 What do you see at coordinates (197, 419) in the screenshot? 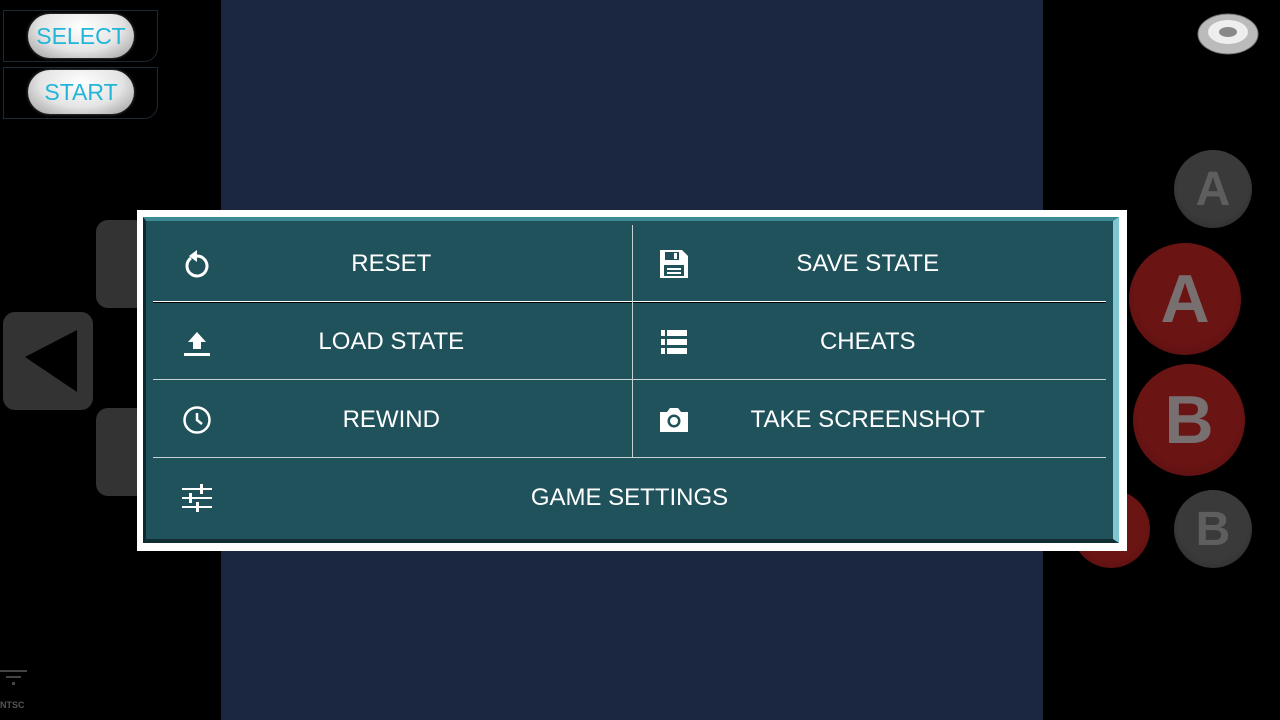
I see `clock-icon` at bounding box center [197, 419].